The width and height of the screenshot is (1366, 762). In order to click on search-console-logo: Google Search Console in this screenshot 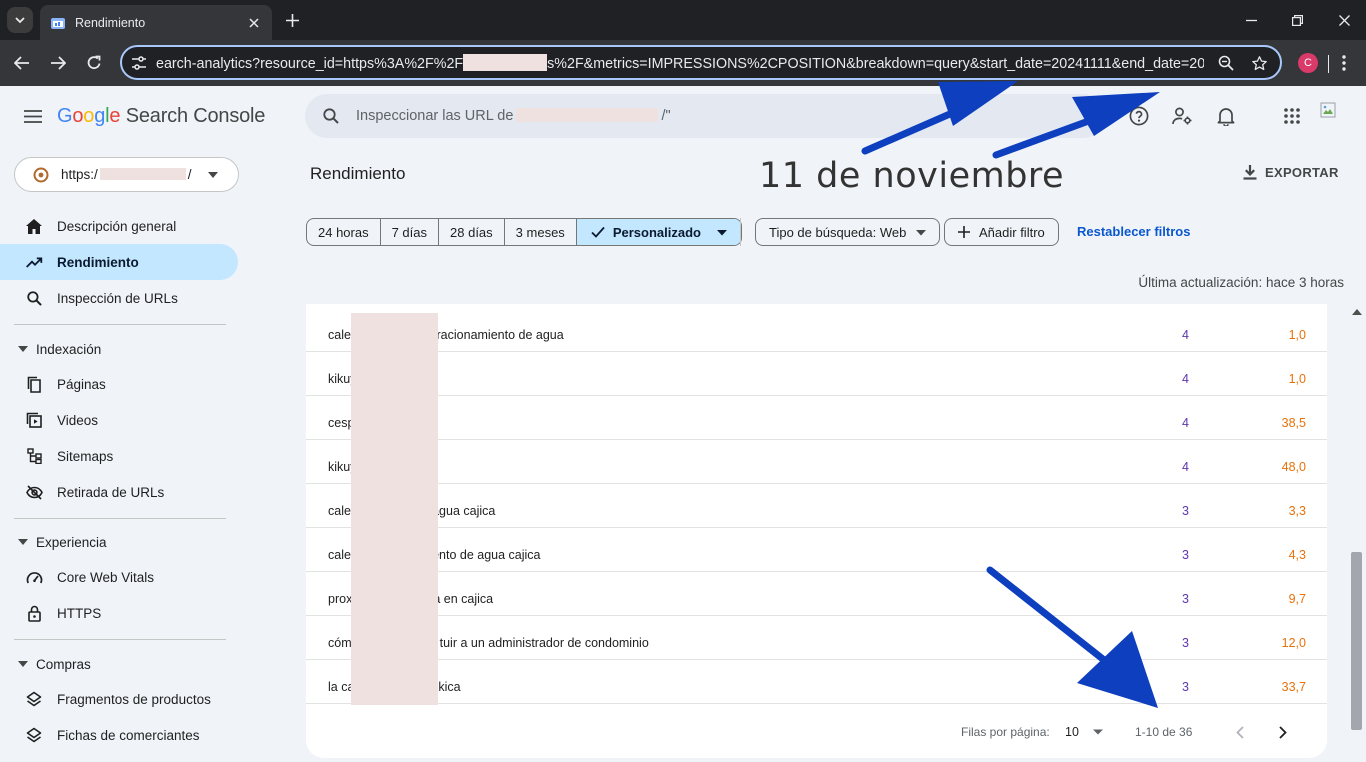, I will do `click(161, 116)`.